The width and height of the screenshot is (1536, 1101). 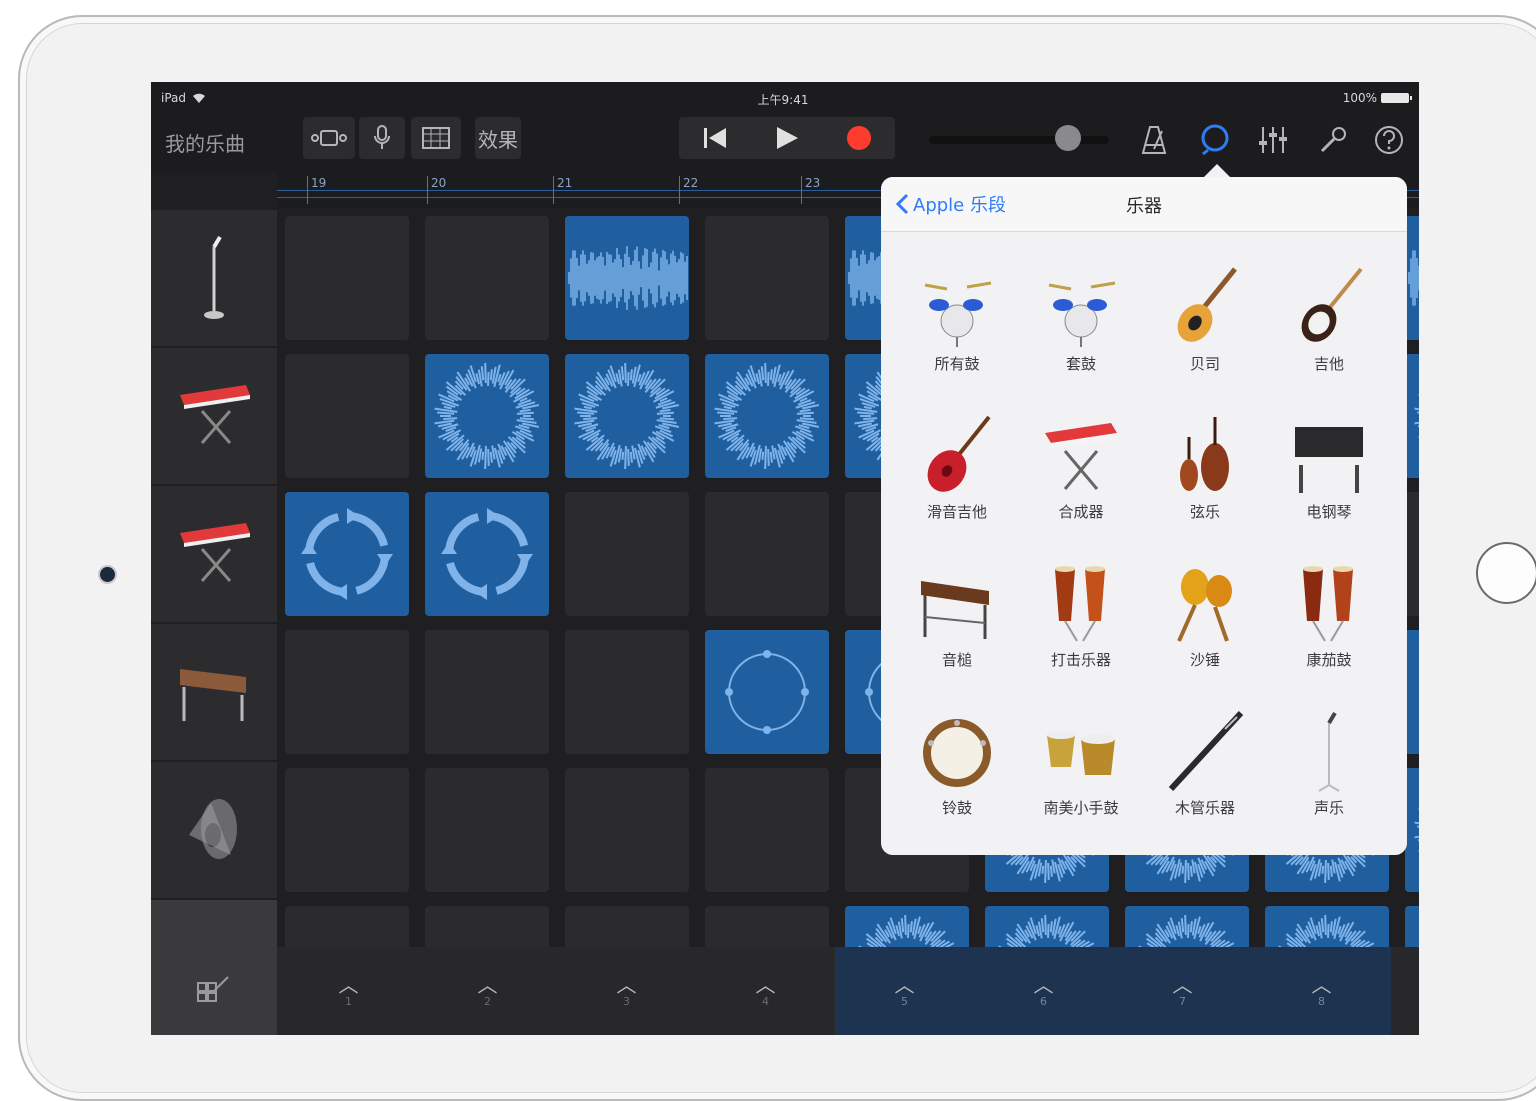 I want to click on instrument-tile: 声乐, so click(x=1329, y=768).